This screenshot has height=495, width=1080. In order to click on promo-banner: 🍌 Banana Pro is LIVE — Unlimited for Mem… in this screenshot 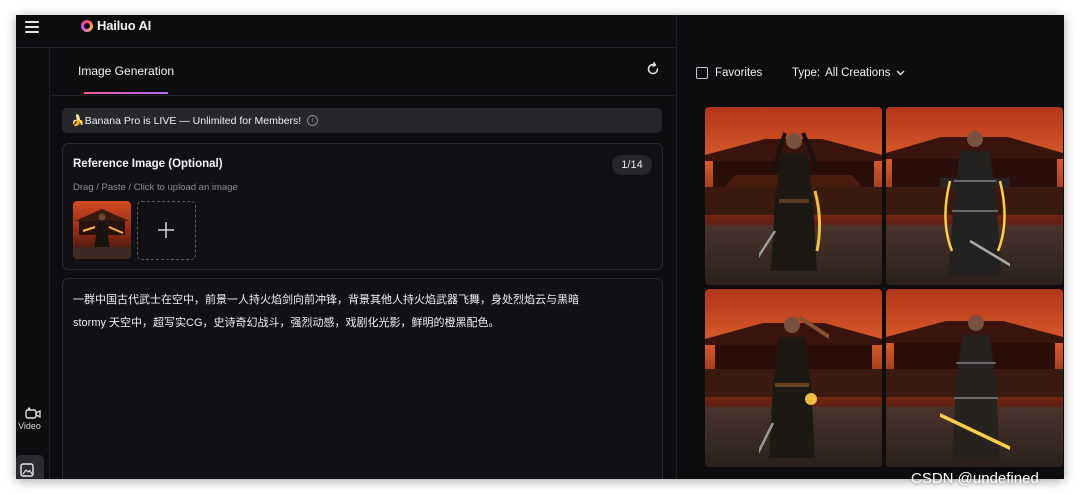, I will do `click(362, 120)`.